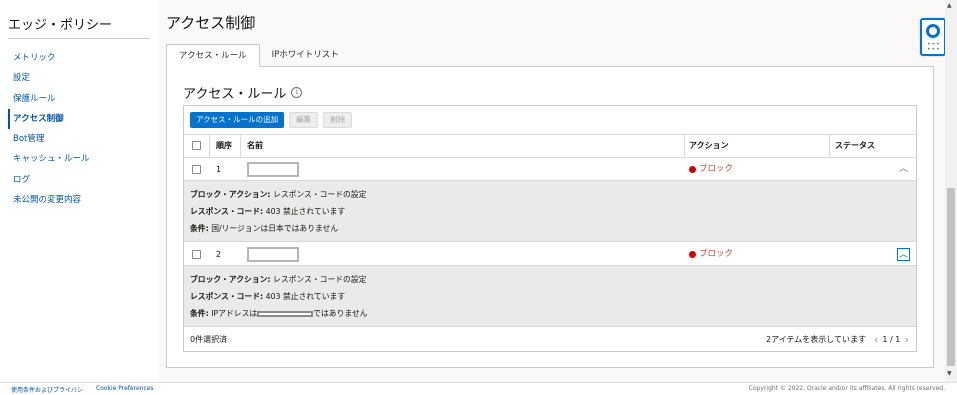 Image resolution: width=957 pixels, height=395 pixels. Describe the element at coordinates (79, 139) in the screenshot. I see `sidebar-item-bot-management: Bot管理` at that location.